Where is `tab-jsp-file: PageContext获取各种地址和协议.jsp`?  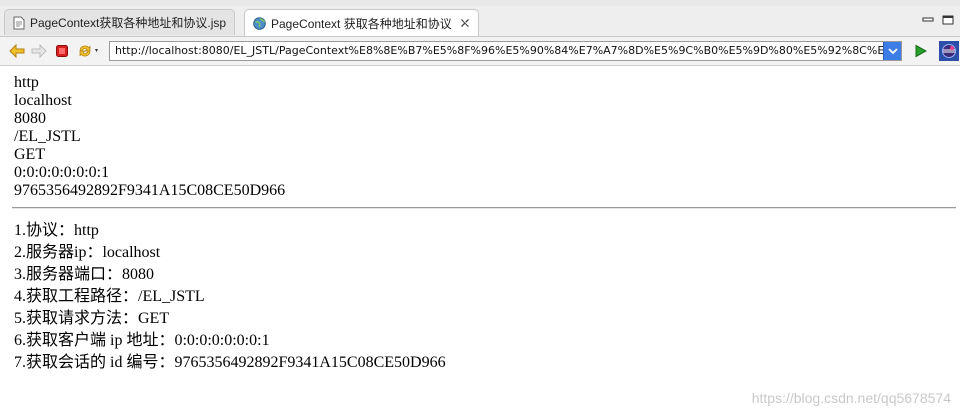
tab-jsp-file: PageContext获取各种地址和协议.jsp is located at coordinates (120, 22).